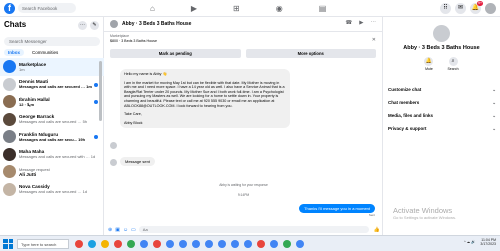  I want to click on sender-avatar, so click(113, 145).